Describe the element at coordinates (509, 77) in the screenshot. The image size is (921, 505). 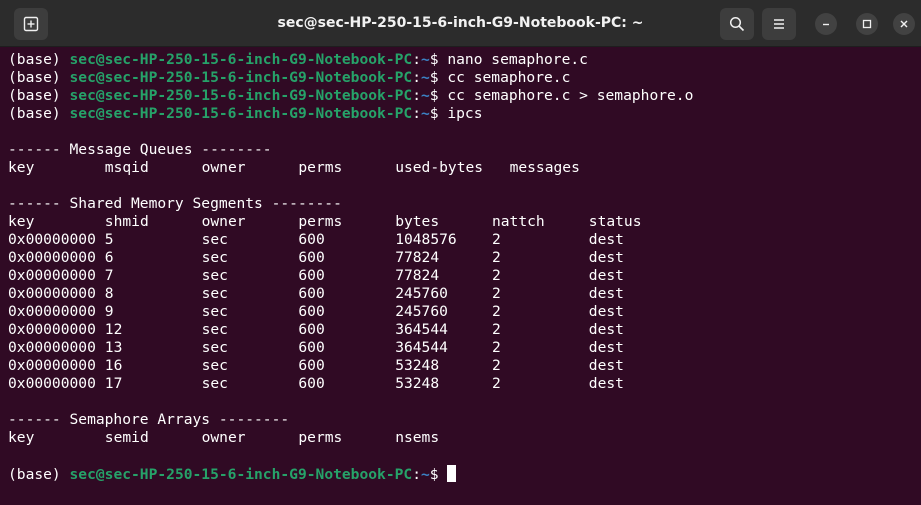
I see `command-text: cc semaphore.c` at that location.